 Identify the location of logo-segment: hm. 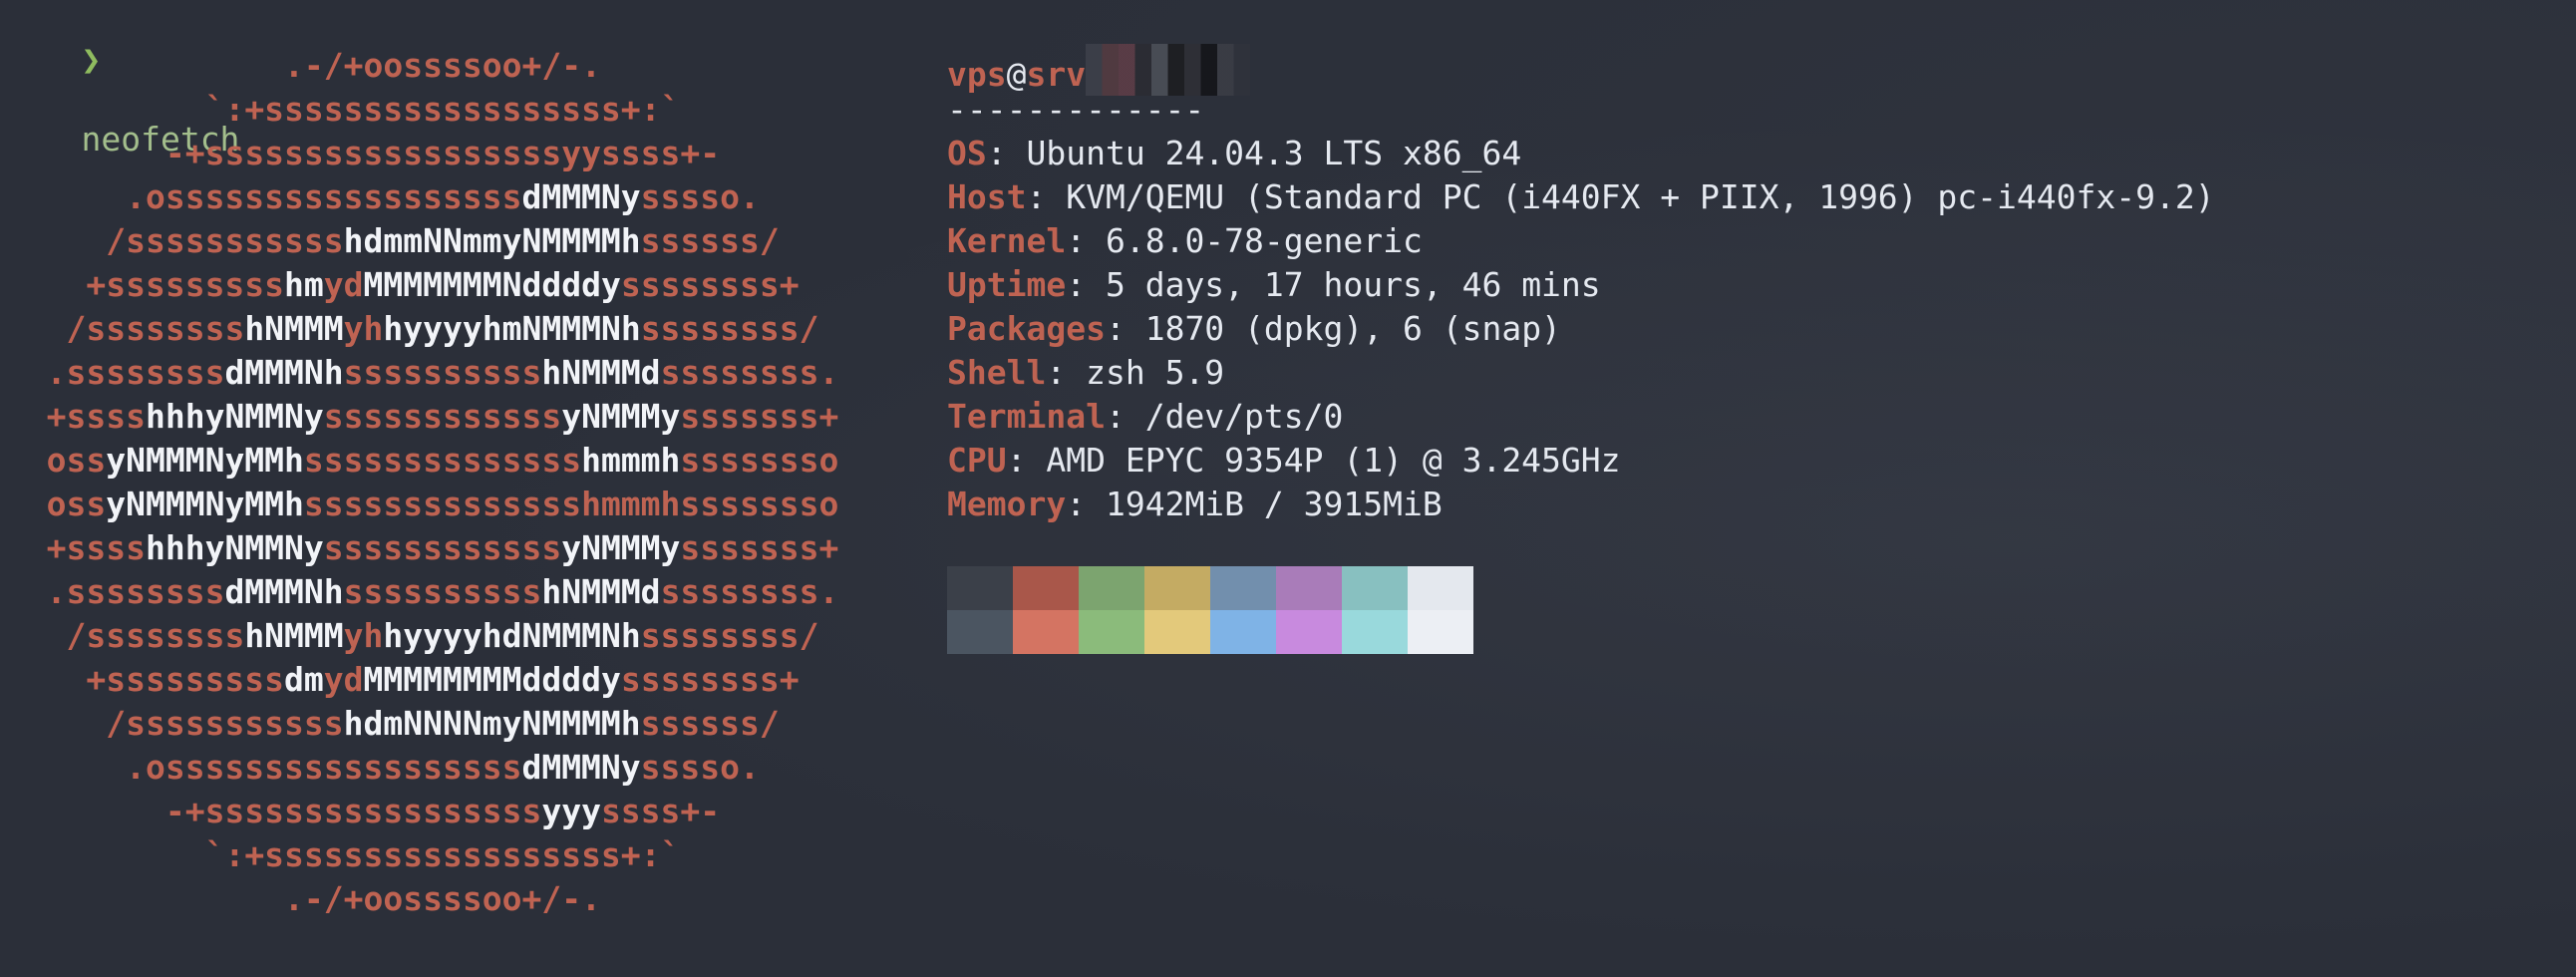
(304, 284).